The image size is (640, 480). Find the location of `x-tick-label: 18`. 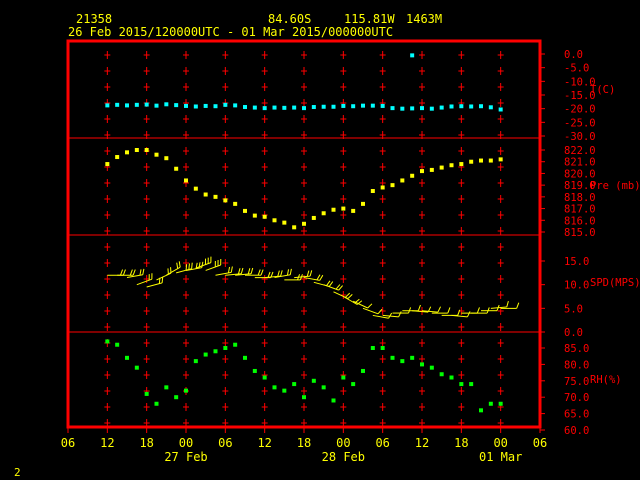

x-tick-label: 18 is located at coordinates (304, 443).